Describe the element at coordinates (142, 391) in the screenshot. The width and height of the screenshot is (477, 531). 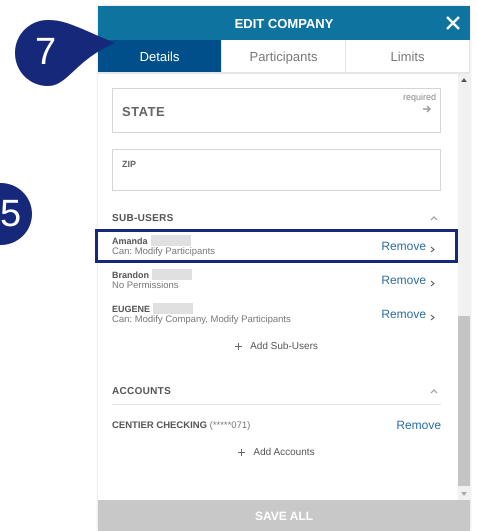
I see `section-title: ACCOUNTS` at that location.